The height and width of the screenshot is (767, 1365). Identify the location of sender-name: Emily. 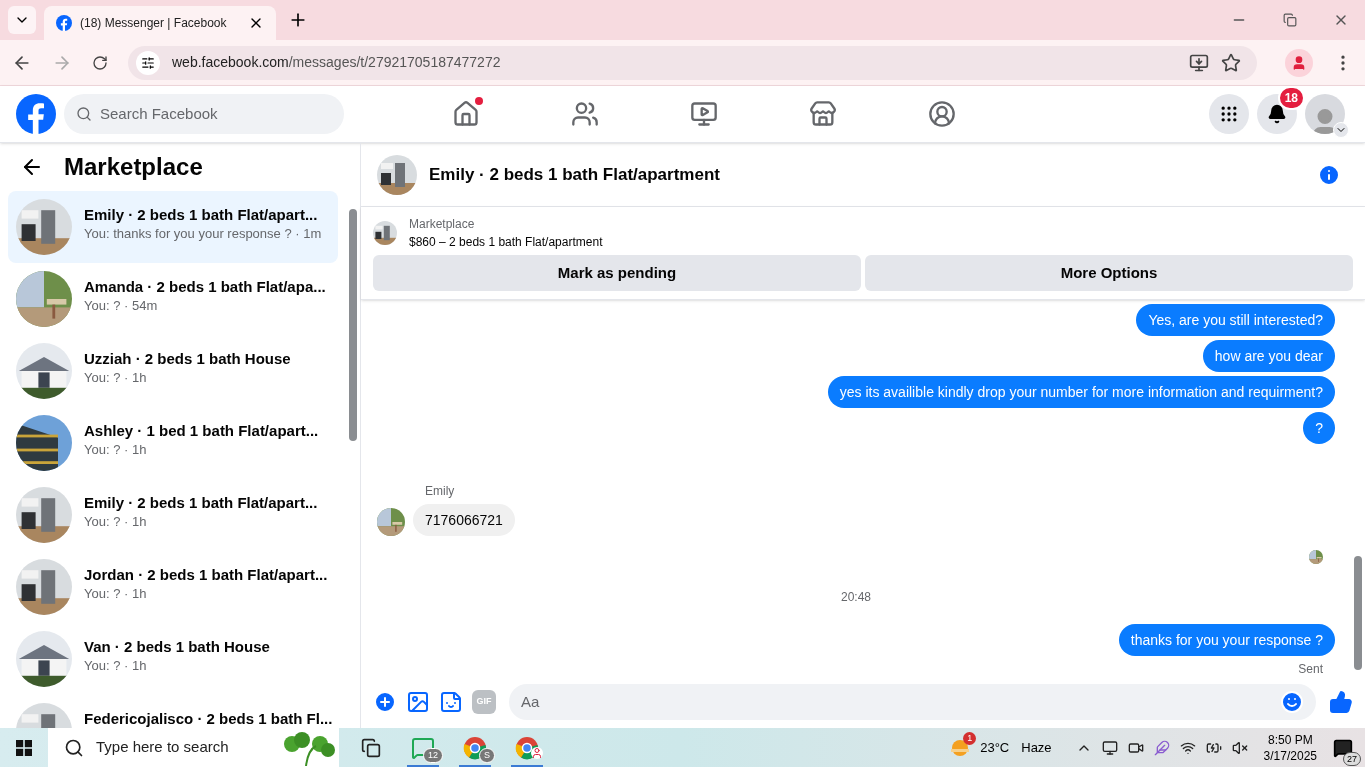
(440, 491).